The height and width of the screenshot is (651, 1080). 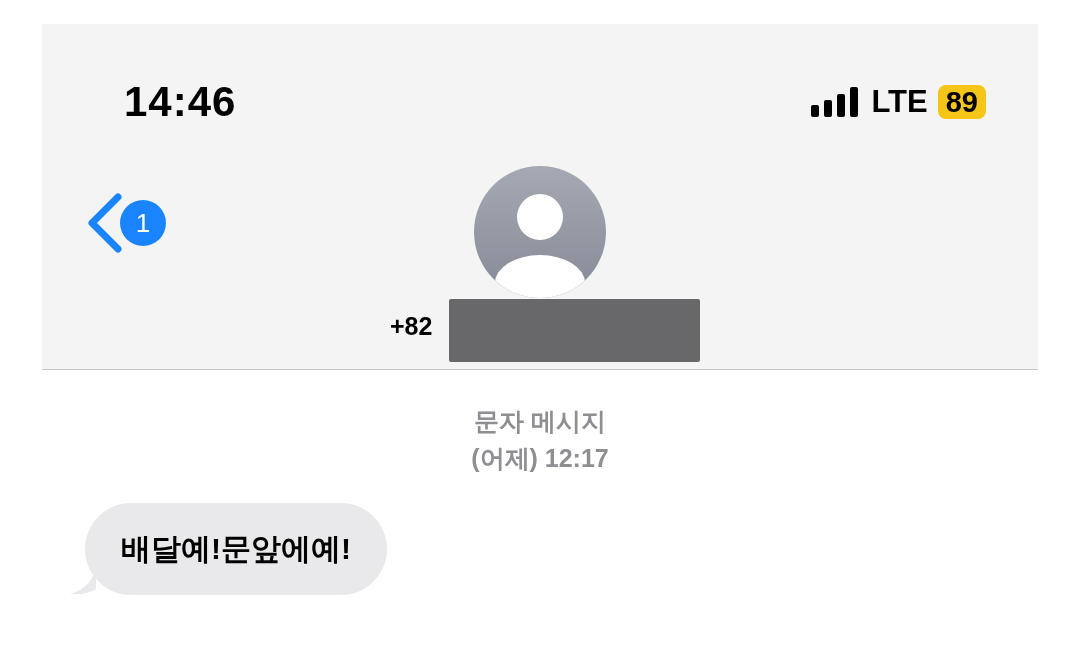 I want to click on contact-number: +82, so click(x=411, y=326).